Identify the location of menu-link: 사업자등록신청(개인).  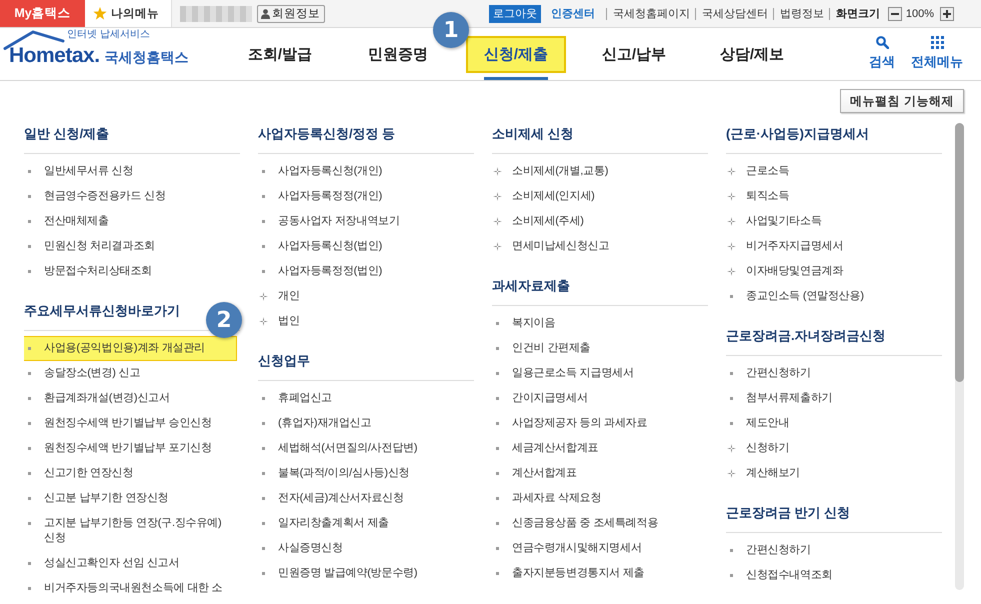
(363, 171).